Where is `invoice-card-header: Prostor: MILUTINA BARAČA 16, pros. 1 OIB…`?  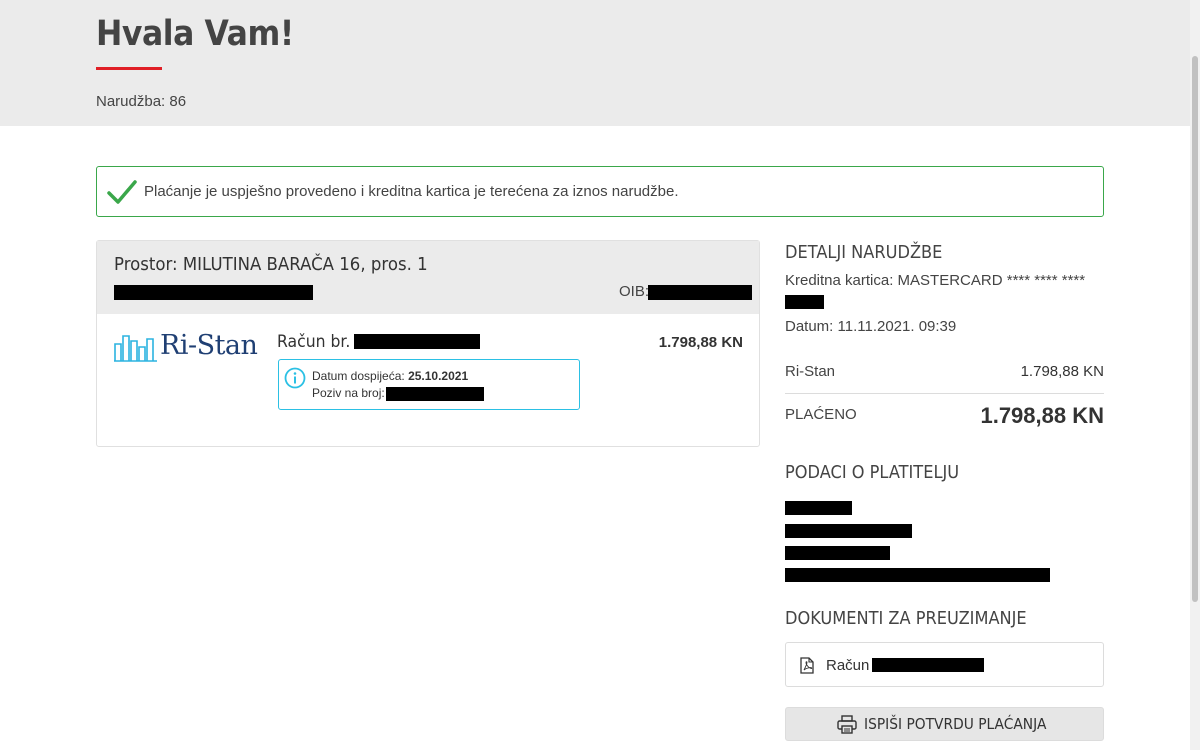 invoice-card-header: Prostor: MILUTINA BARAČA 16, pros. 1 OIB… is located at coordinates (428, 277).